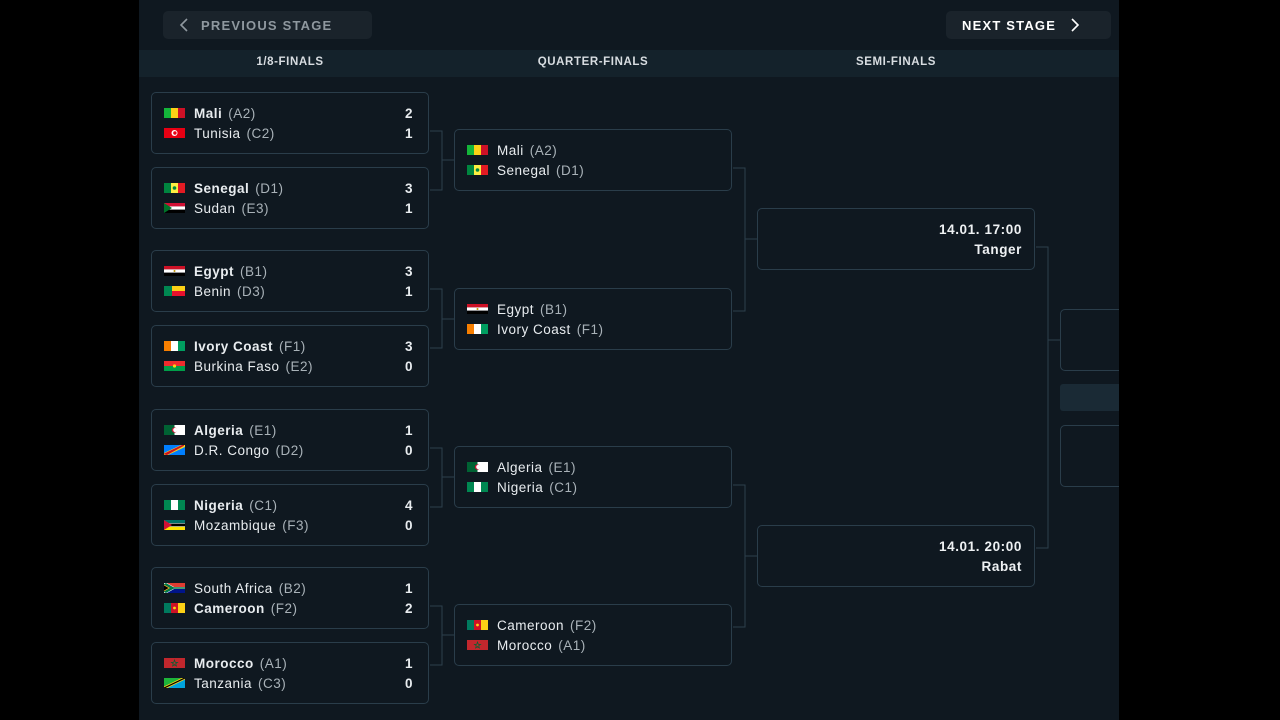  What do you see at coordinates (520, 487) in the screenshot?
I see `team-name: Nigeria` at bounding box center [520, 487].